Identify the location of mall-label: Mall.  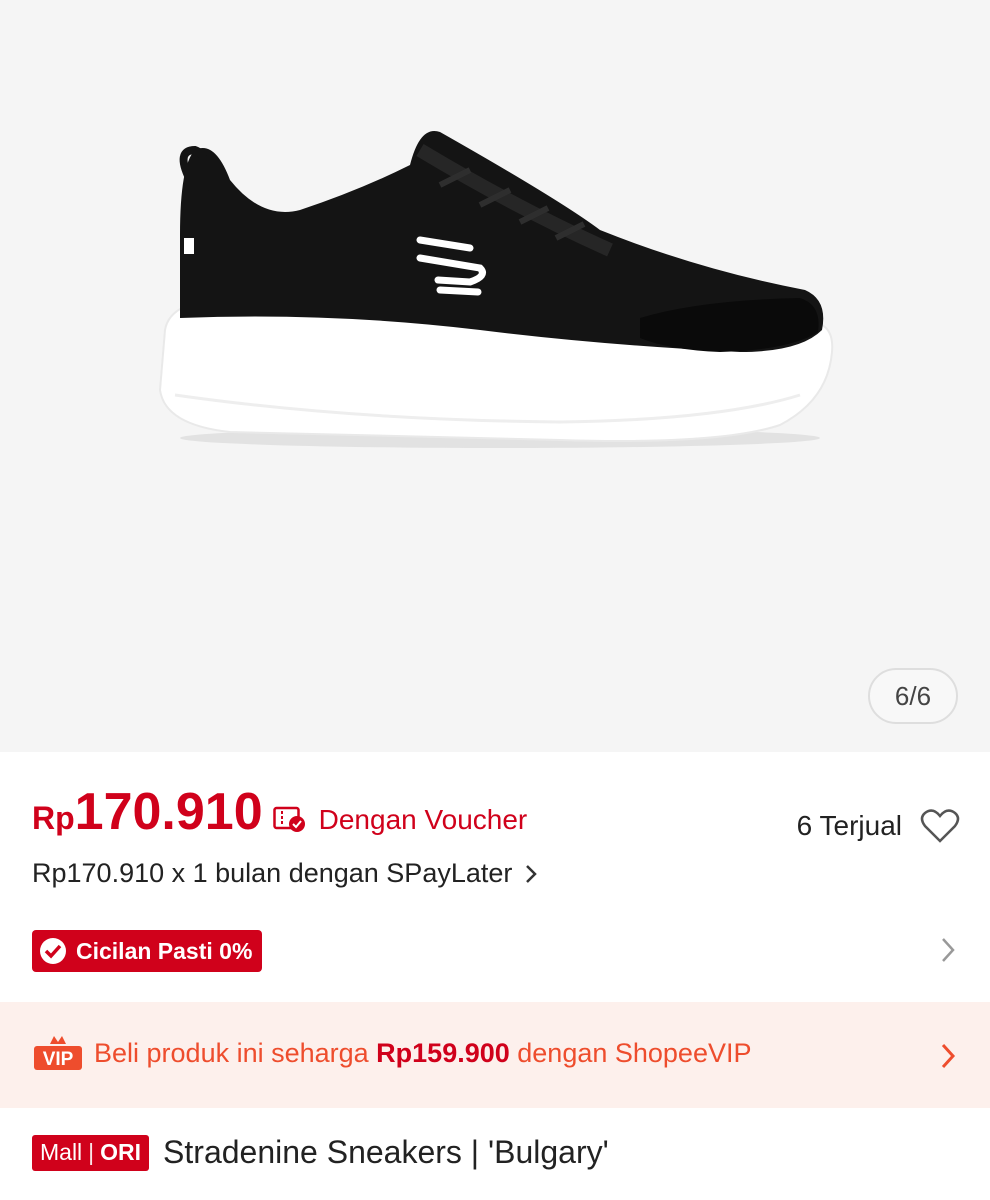
(61, 1152).